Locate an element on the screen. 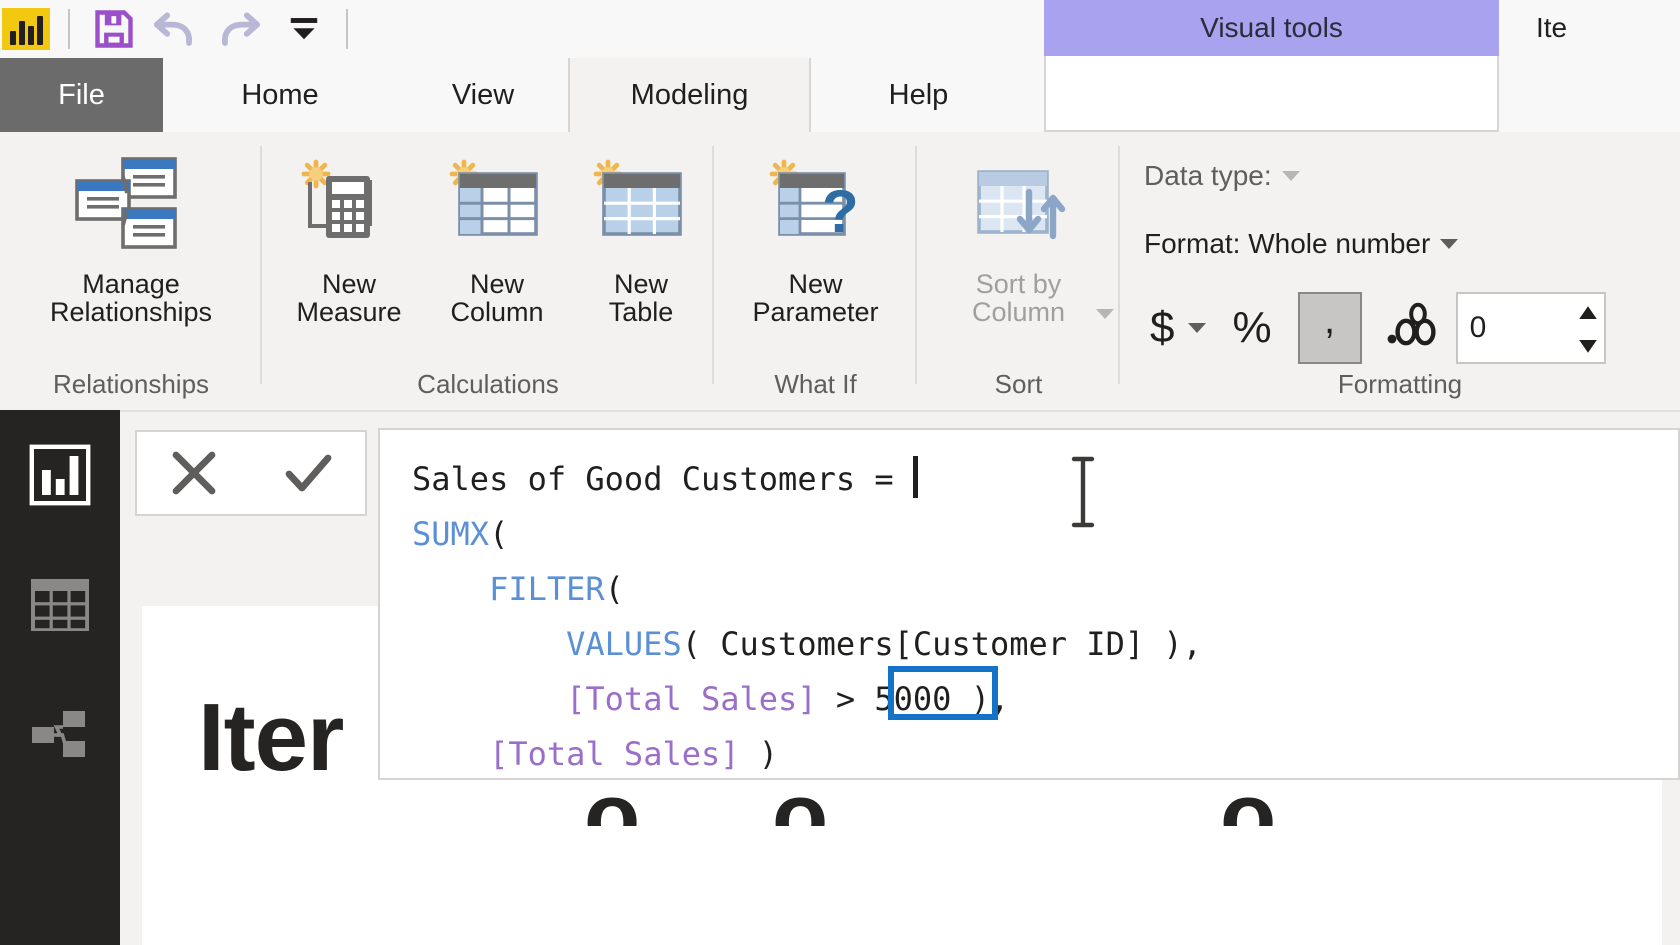 This screenshot has width=1680, height=945. new-table-button: New Table is located at coordinates (641, 238).